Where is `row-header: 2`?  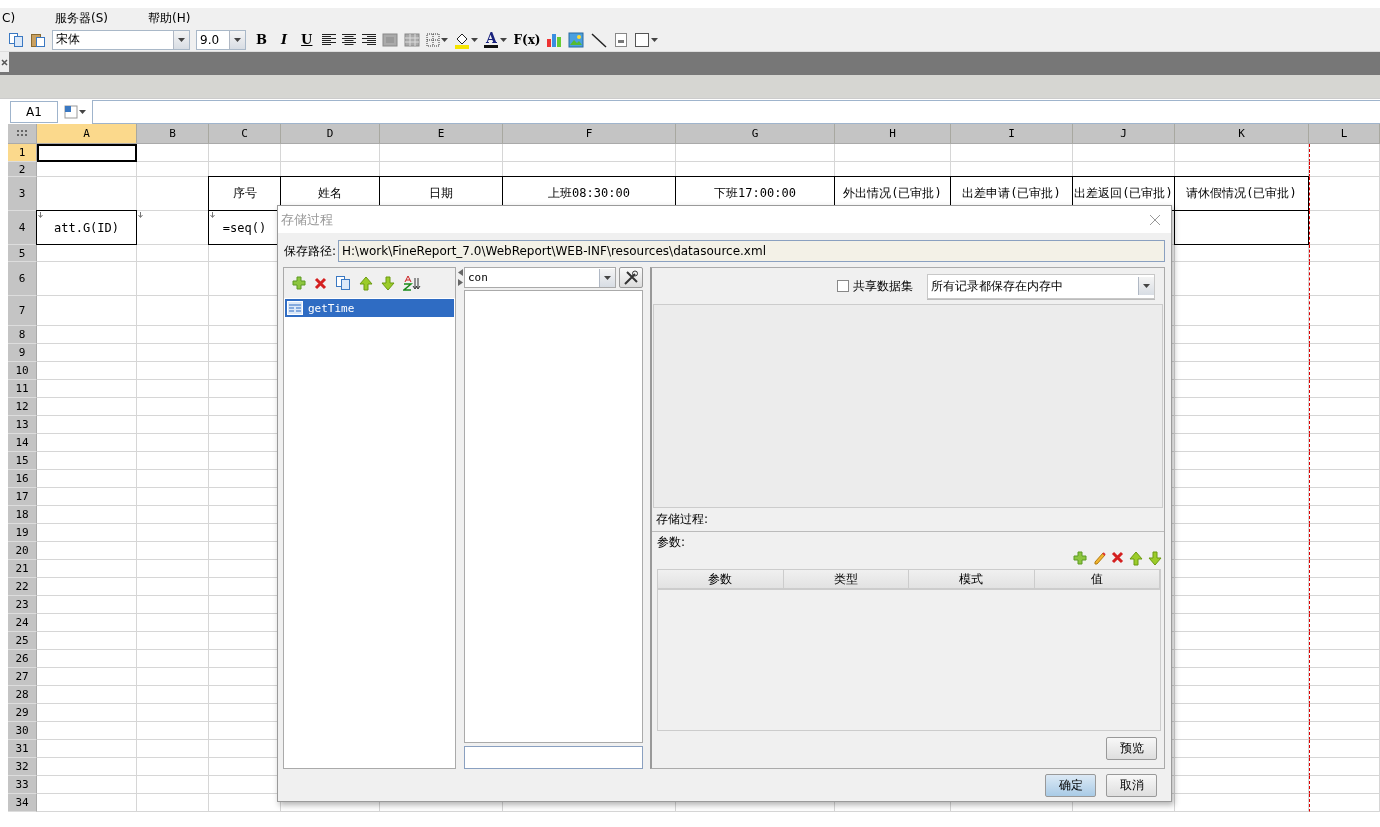 row-header: 2 is located at coordinates (22, 169).